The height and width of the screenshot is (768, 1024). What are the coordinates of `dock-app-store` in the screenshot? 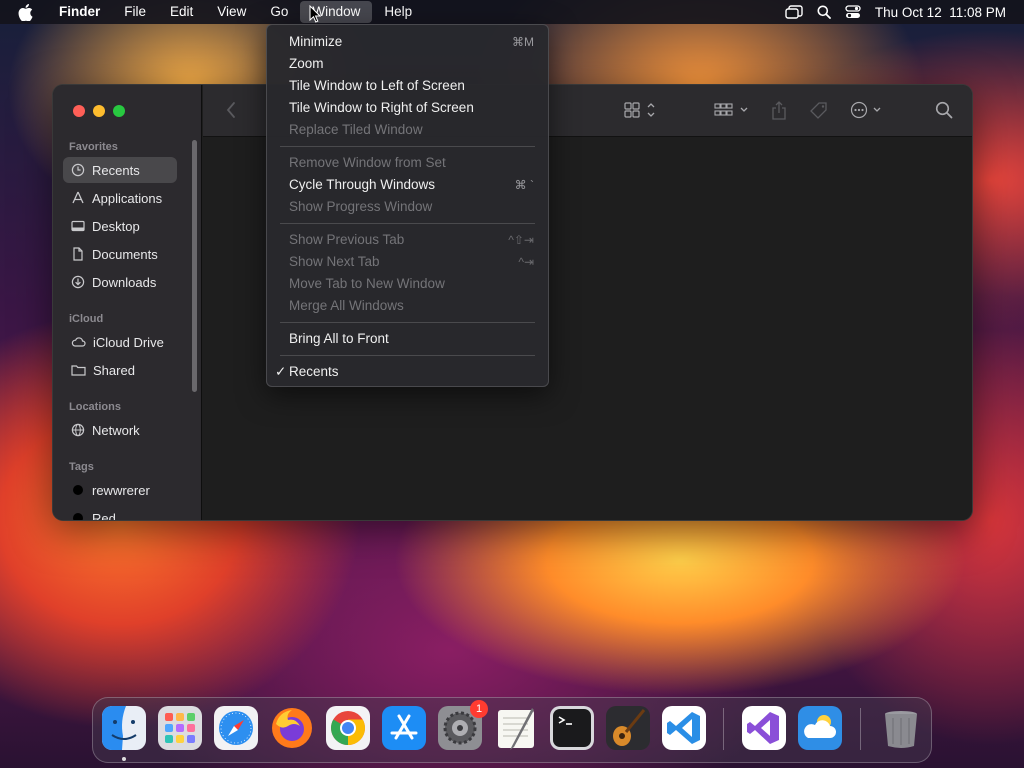 It's located at (404, 728).